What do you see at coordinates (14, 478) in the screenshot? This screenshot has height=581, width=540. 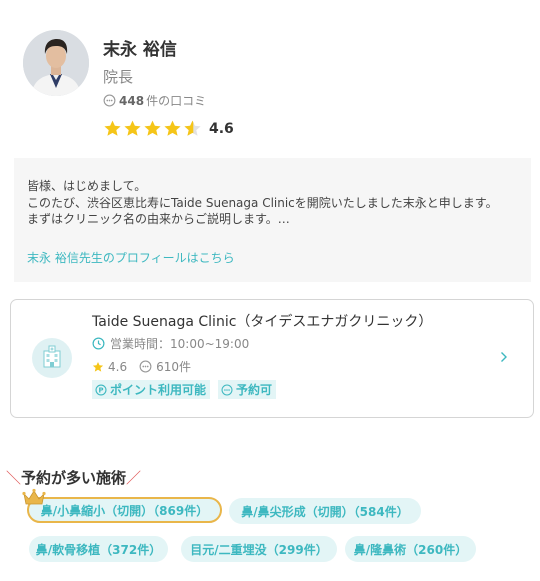 I see `title-decoration: ＼` at bounding box center [14, 478].